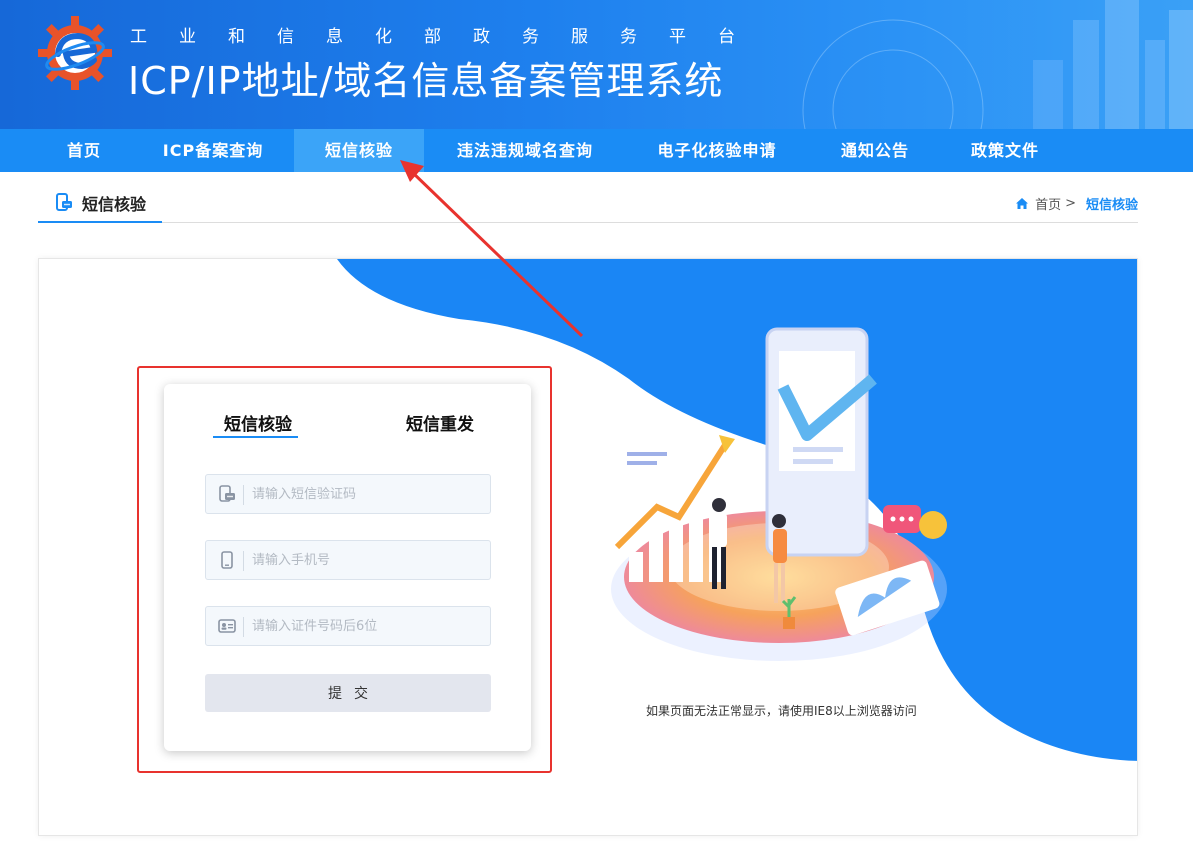 The width and height of the screenshot is (1193, 847). Describe the element at coordinates (1111, 205) in the screenshot. I see `breadcrumb-current: 短信核验` at that location.